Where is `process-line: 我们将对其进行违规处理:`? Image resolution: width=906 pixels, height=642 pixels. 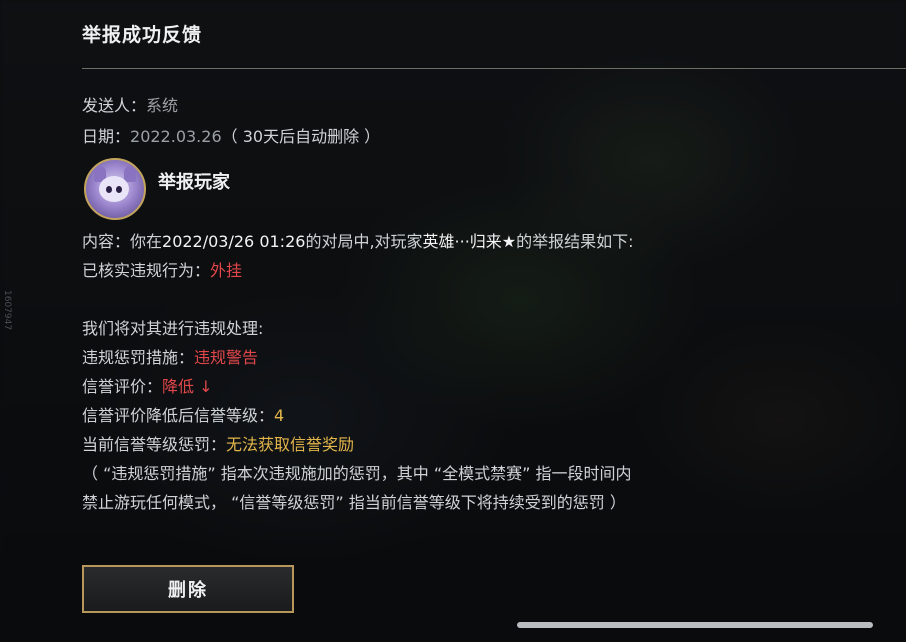
process-line: 我们将对其进行违规处理: is located at coordinates (173, 328).